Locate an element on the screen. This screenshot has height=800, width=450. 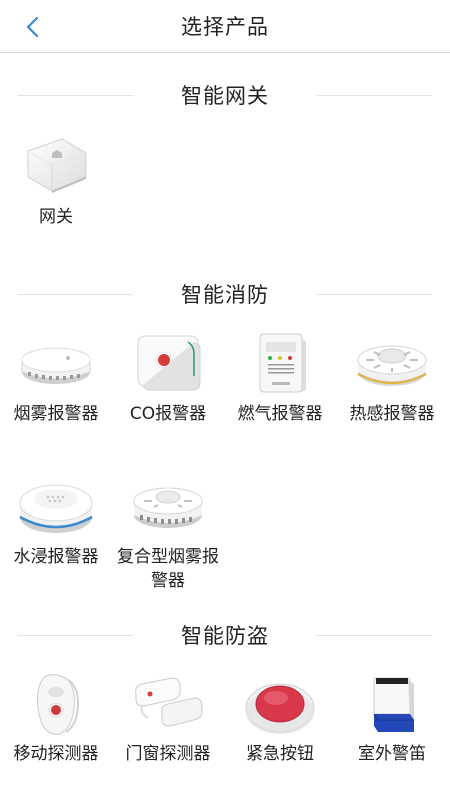
motion-detector-icon is located at coordinates (58, 704).